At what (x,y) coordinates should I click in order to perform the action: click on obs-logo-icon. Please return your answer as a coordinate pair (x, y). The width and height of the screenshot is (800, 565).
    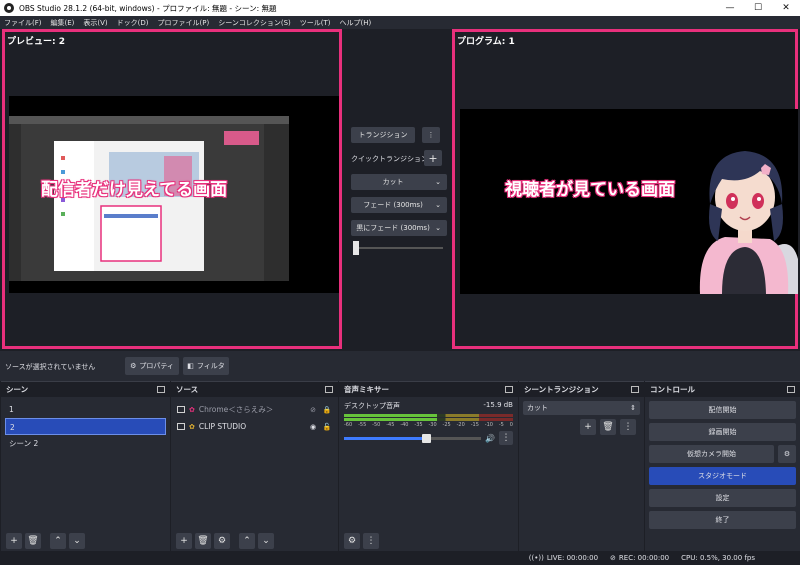
    Looking at the image, I should click on (9, 8).